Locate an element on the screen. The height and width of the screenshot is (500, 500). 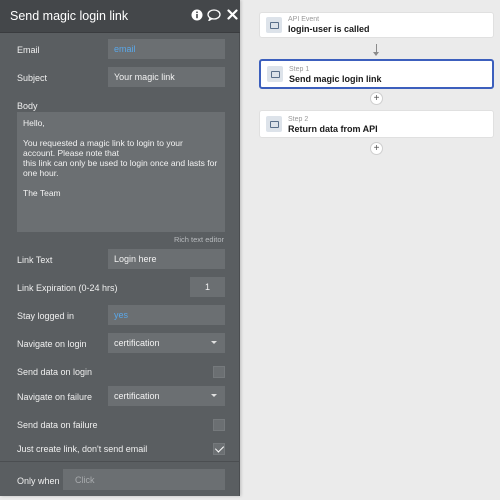
navigate-on-failure-label: Navigate on failure is located at coordinates (55, 397).